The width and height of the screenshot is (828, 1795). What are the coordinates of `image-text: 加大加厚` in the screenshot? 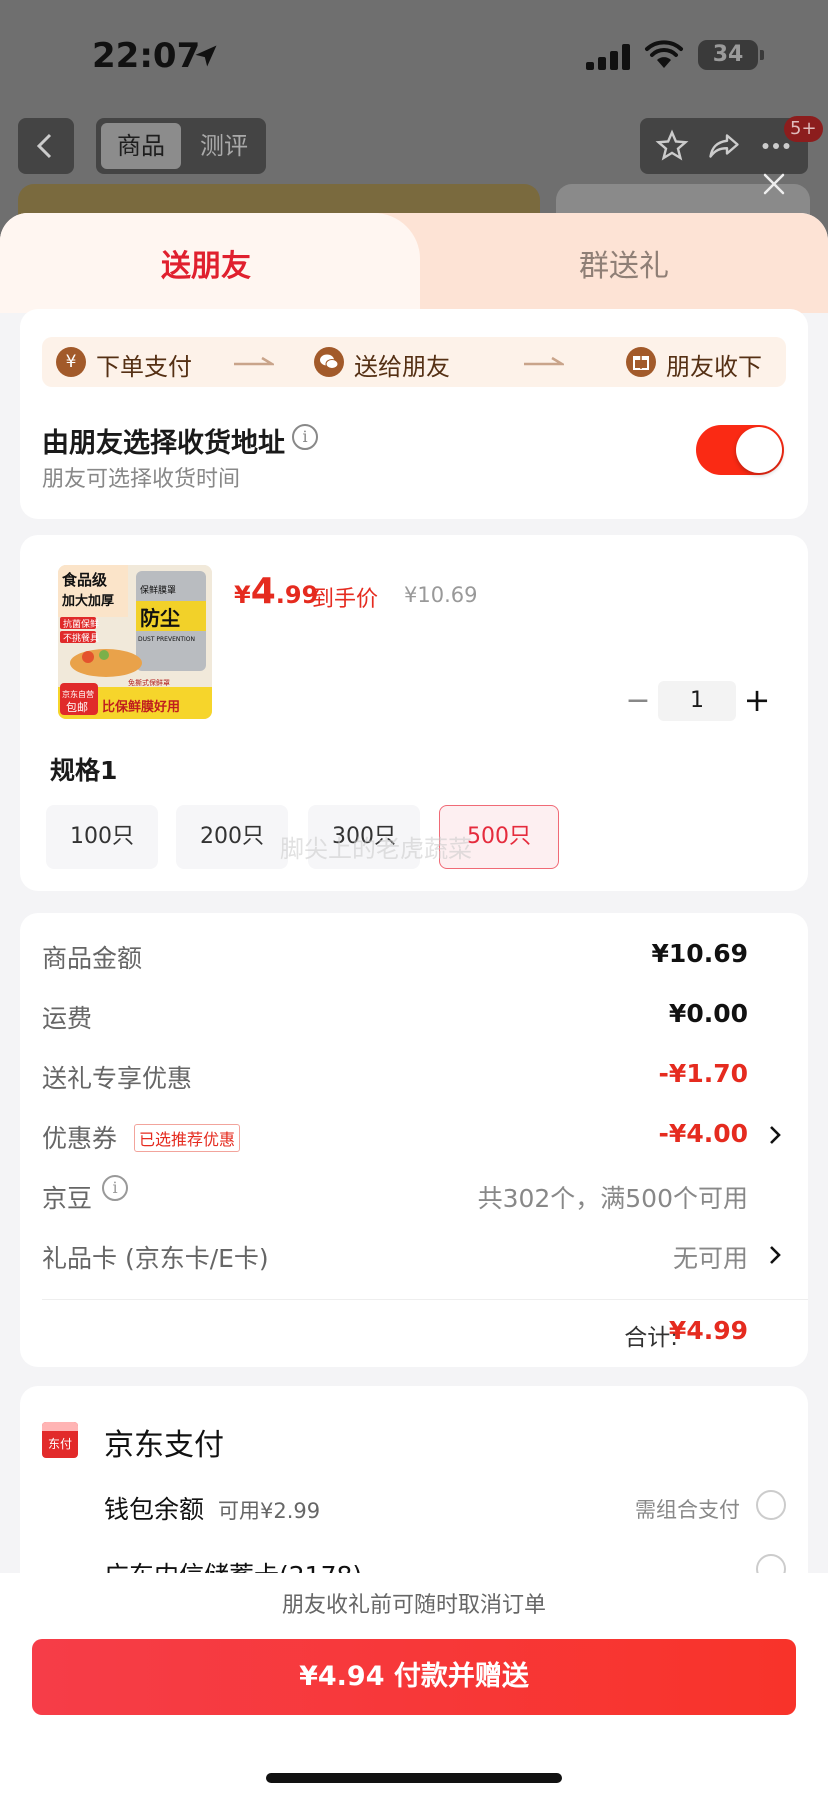 It's located at (87, 601).